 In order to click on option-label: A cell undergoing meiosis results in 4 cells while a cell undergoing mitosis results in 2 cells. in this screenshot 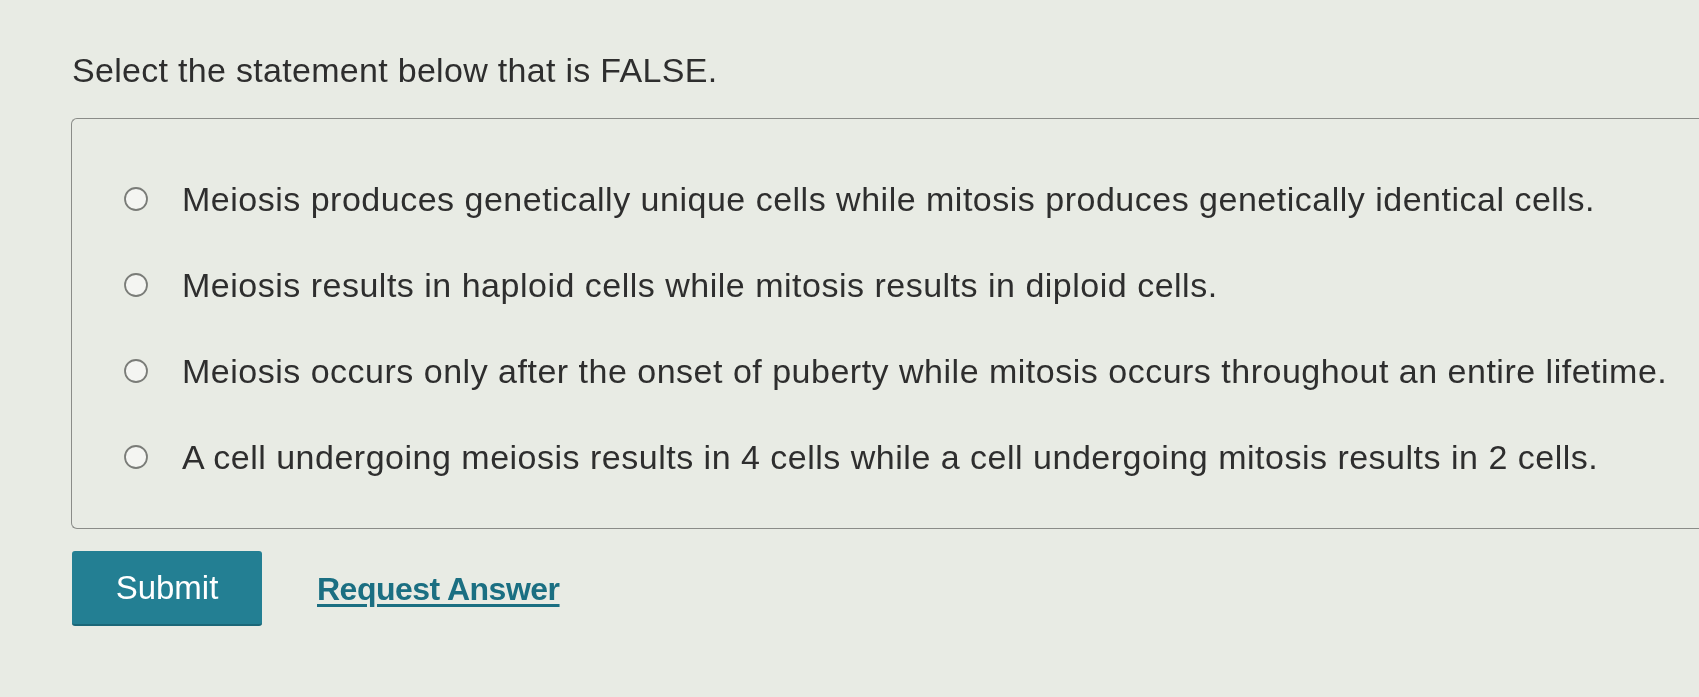, I will do `click(890, 457)`.